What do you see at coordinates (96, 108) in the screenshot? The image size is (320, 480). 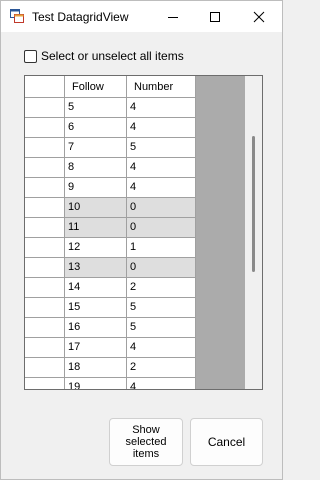 I see `cell-follow: 5` at bounding box center [96, 108].